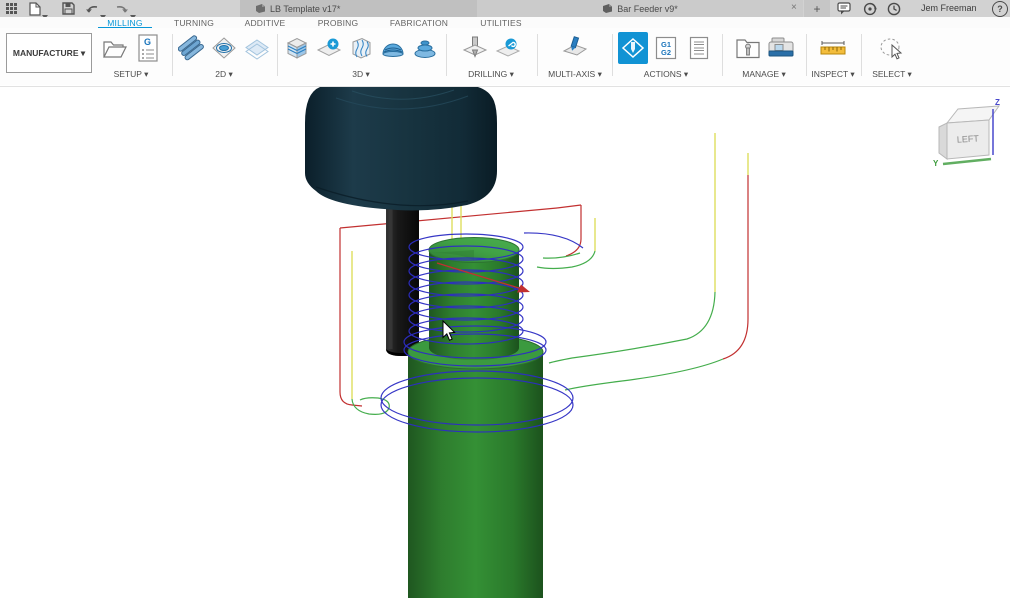 The image size is (1010, 598). I want to click on toolbar-group-inspect: INSPECT ▾, so click(833, 56).